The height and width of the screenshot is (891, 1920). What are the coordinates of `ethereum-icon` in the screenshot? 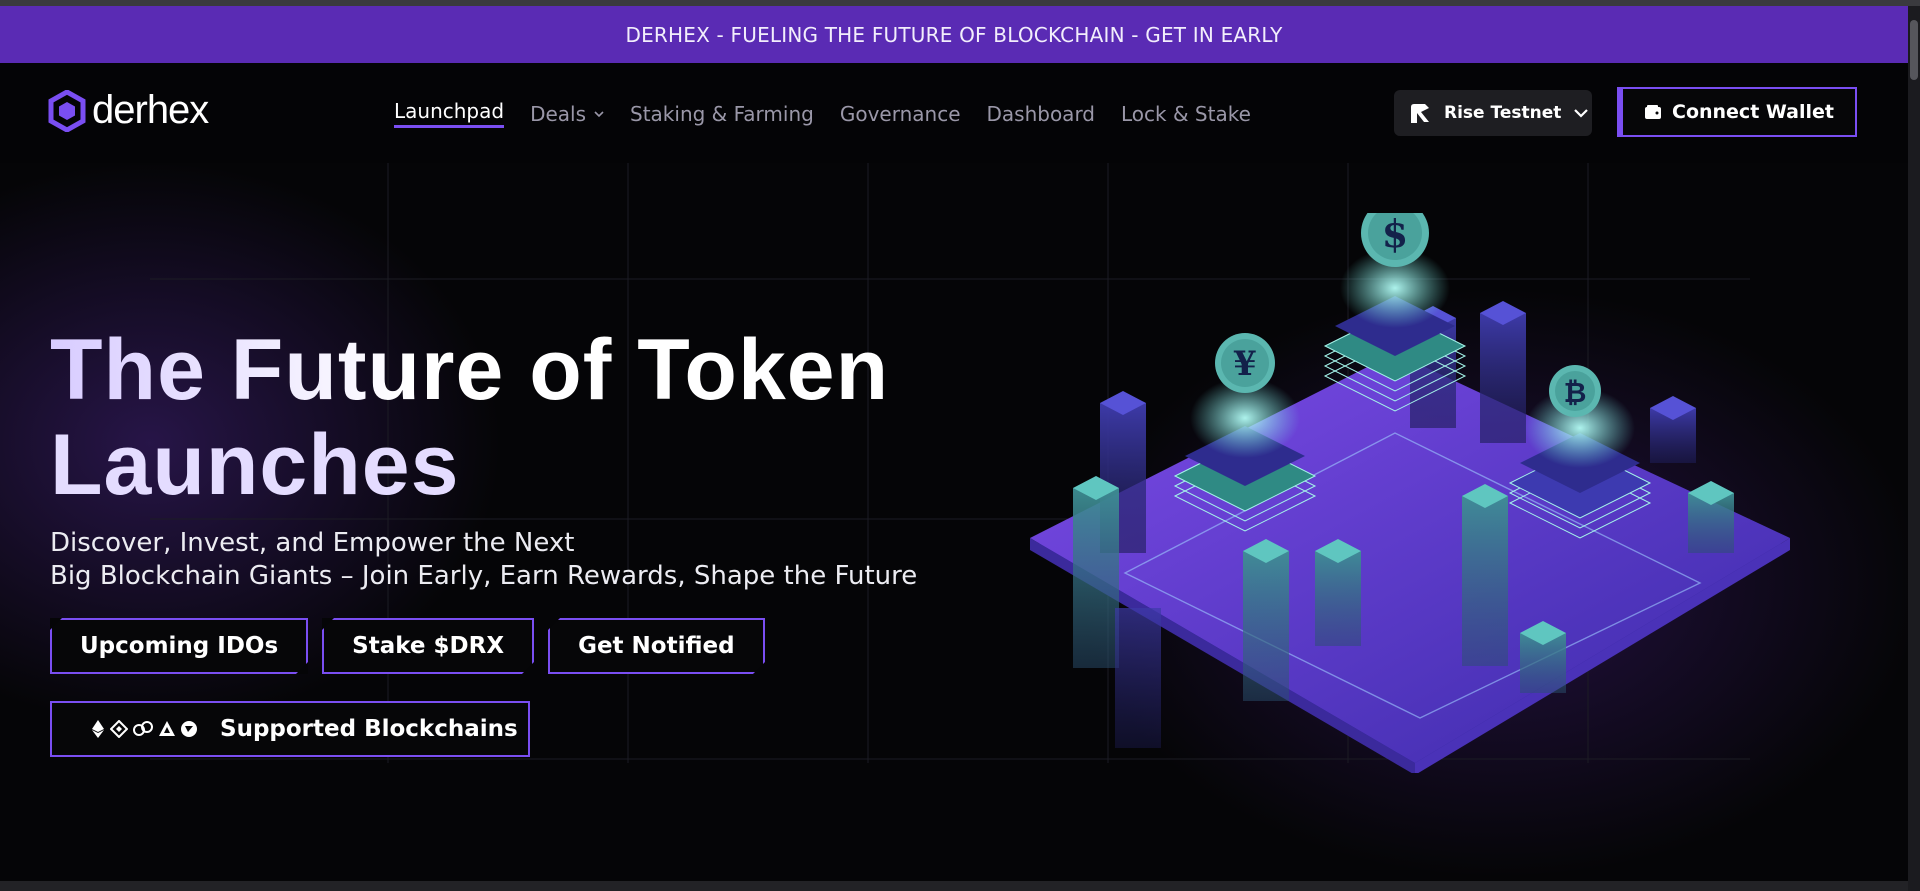 It's located at (98, 729).